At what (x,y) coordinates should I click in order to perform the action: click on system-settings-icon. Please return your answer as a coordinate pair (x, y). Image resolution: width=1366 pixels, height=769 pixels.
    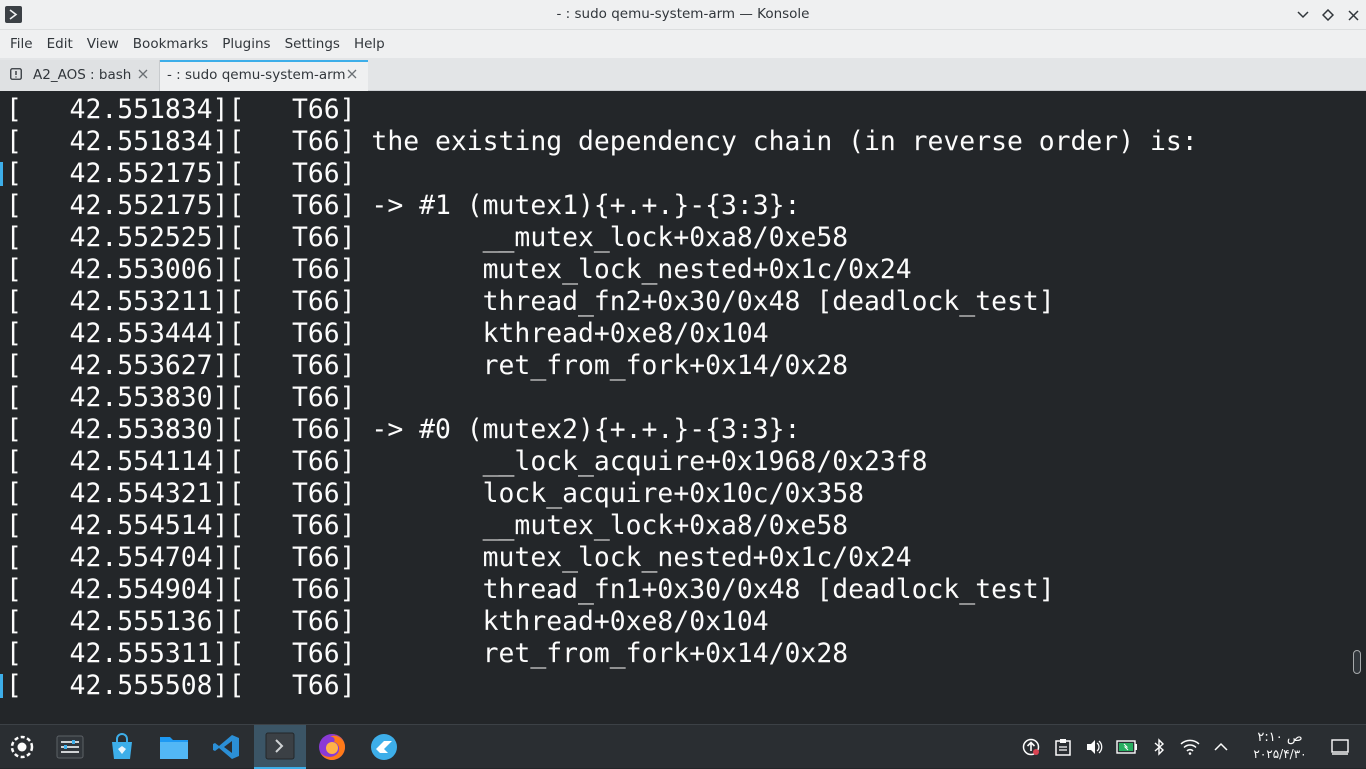
    Looking at the image, I should click on (70, 747).